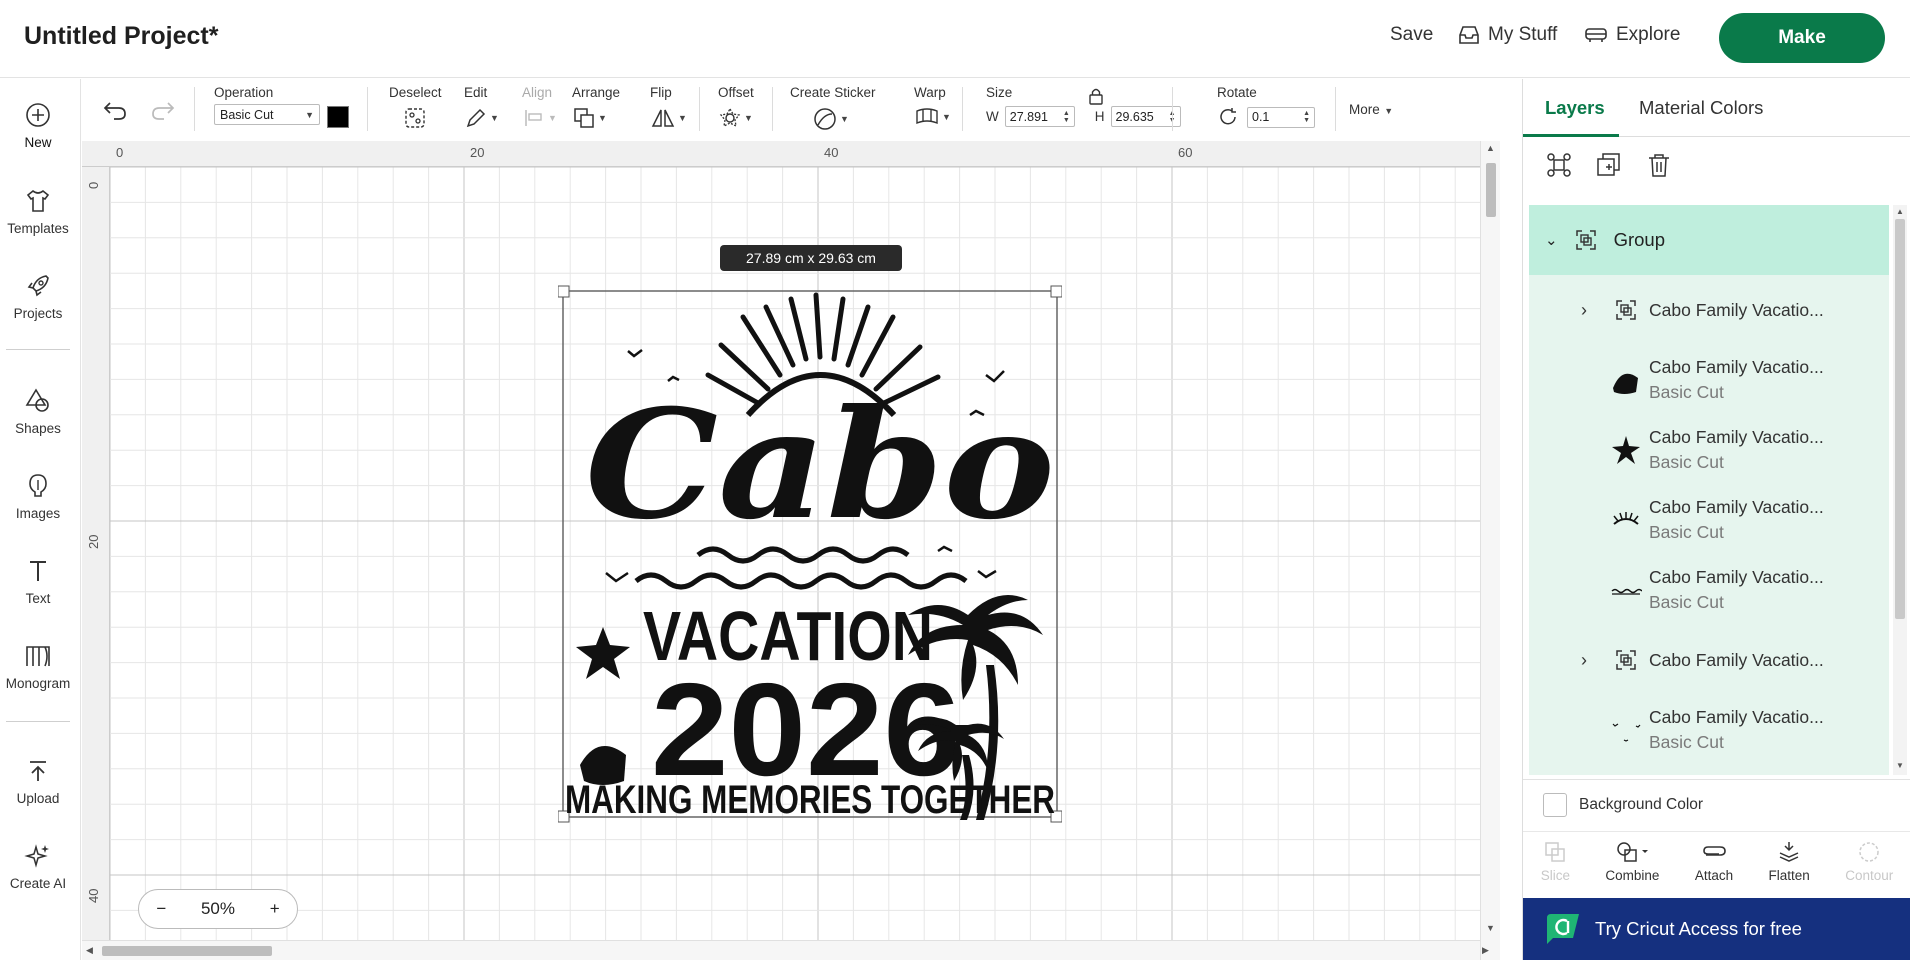  What do you see at coordinates (1096, 96) in the screenshot?
I see `lock-icon` at bounding box center [1096, 96].